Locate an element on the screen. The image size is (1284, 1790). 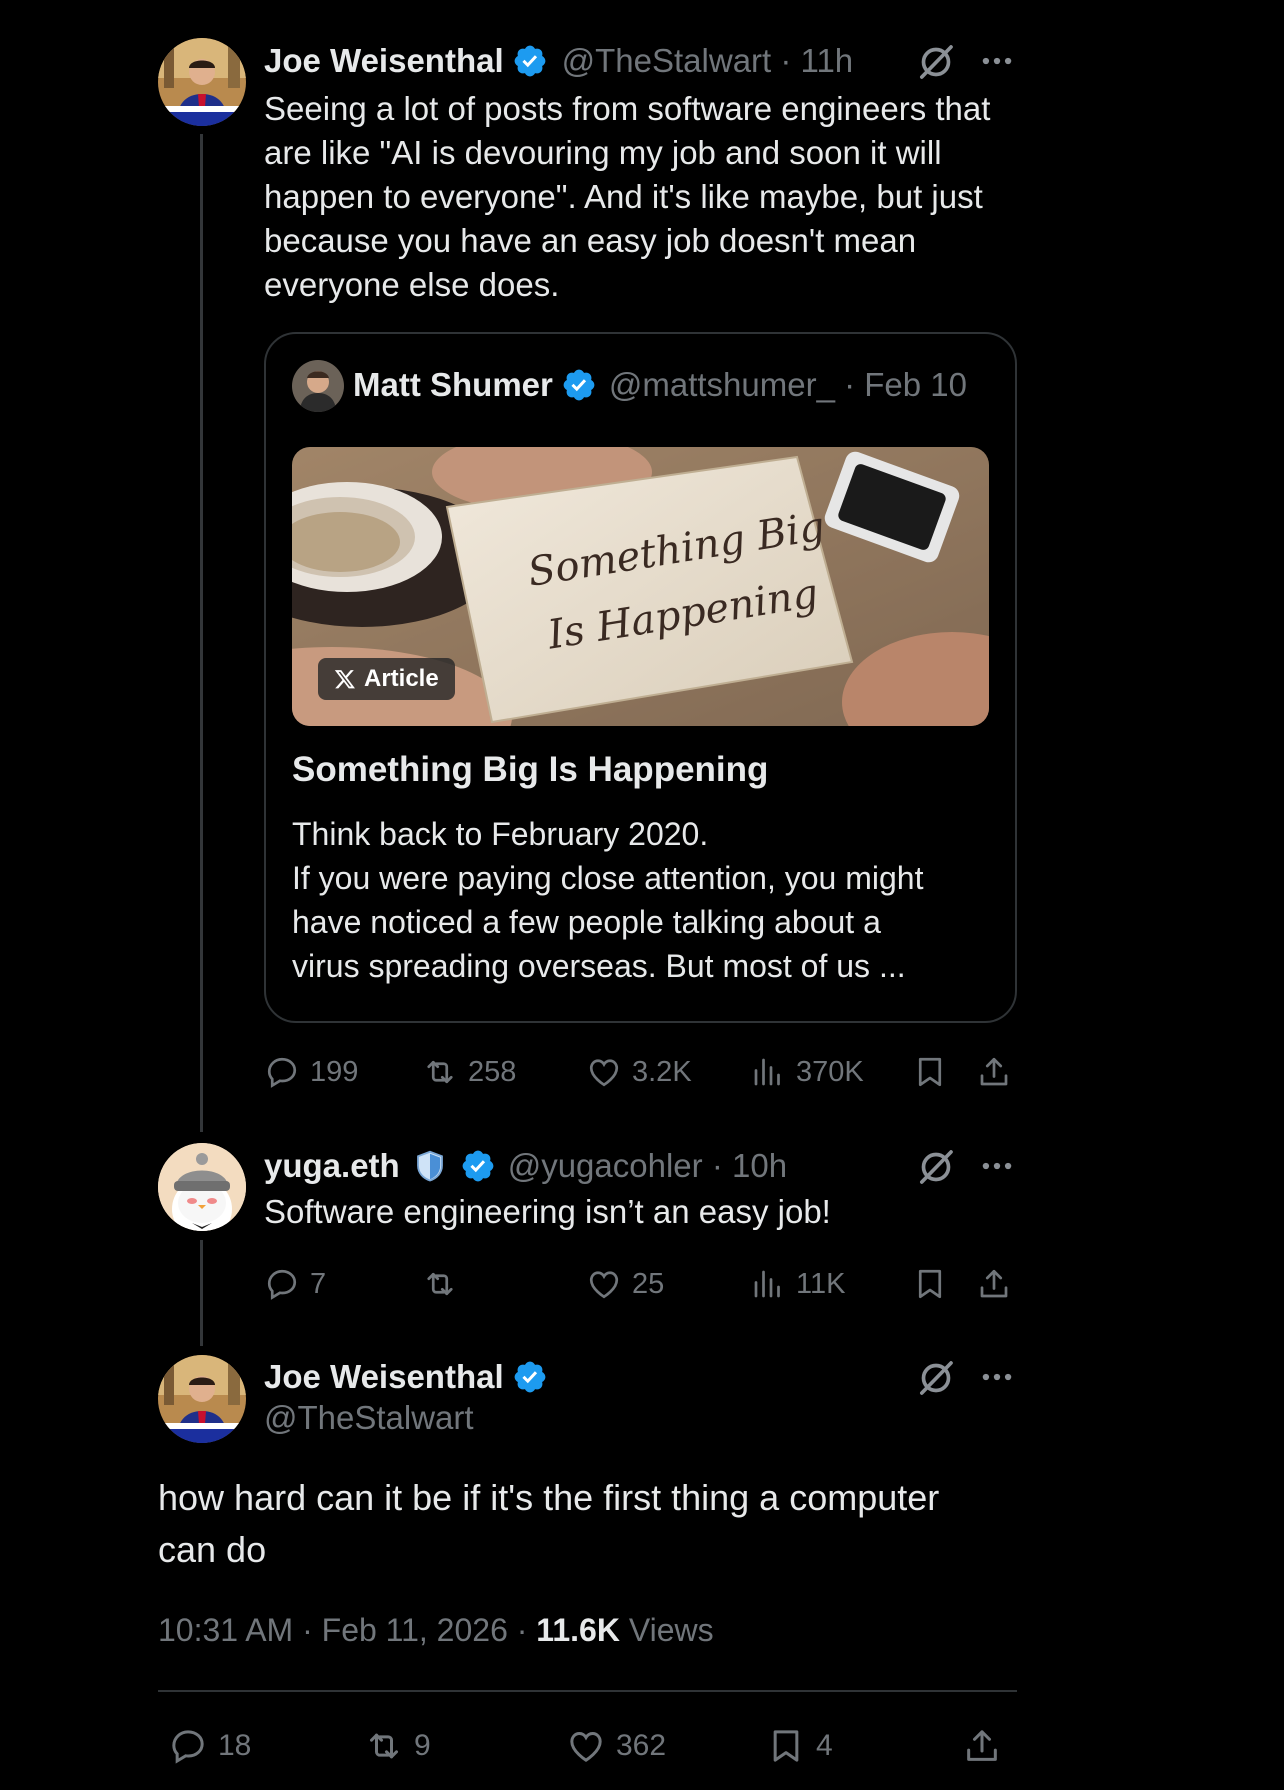
main-tweet-author: Joe Weisenthal is located at coordinates (406, 1377).